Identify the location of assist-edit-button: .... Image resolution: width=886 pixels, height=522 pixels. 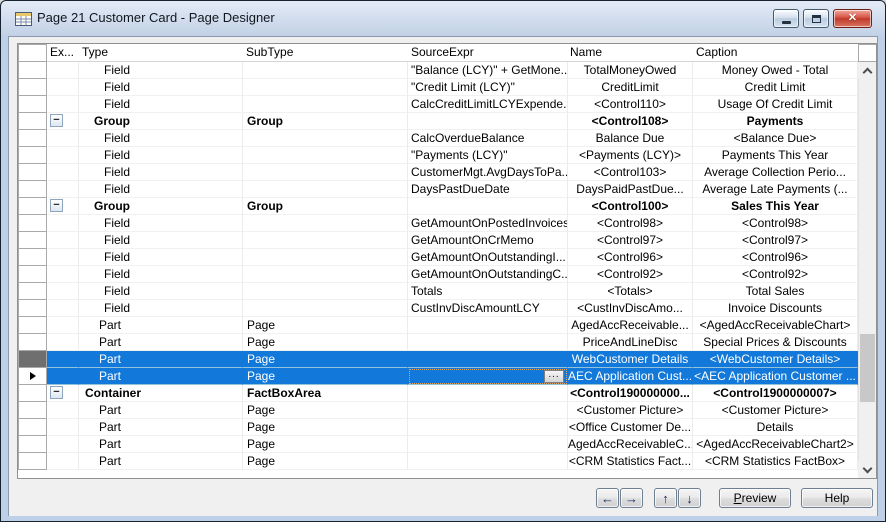
(554, 376).